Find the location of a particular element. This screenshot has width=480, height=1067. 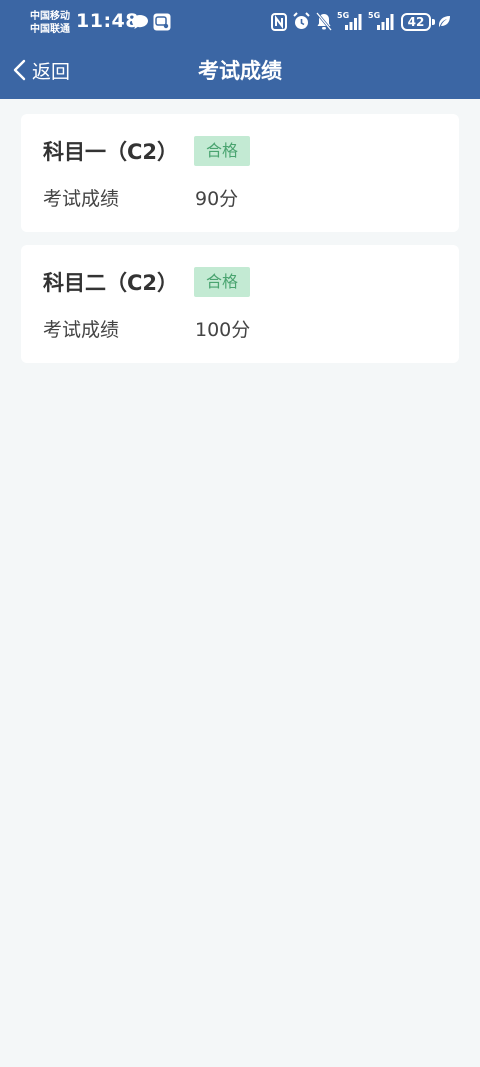

result-card-subject-2: 科目二（C2） 合格 考试成绩 100分 is located at coordinates (240, 304).